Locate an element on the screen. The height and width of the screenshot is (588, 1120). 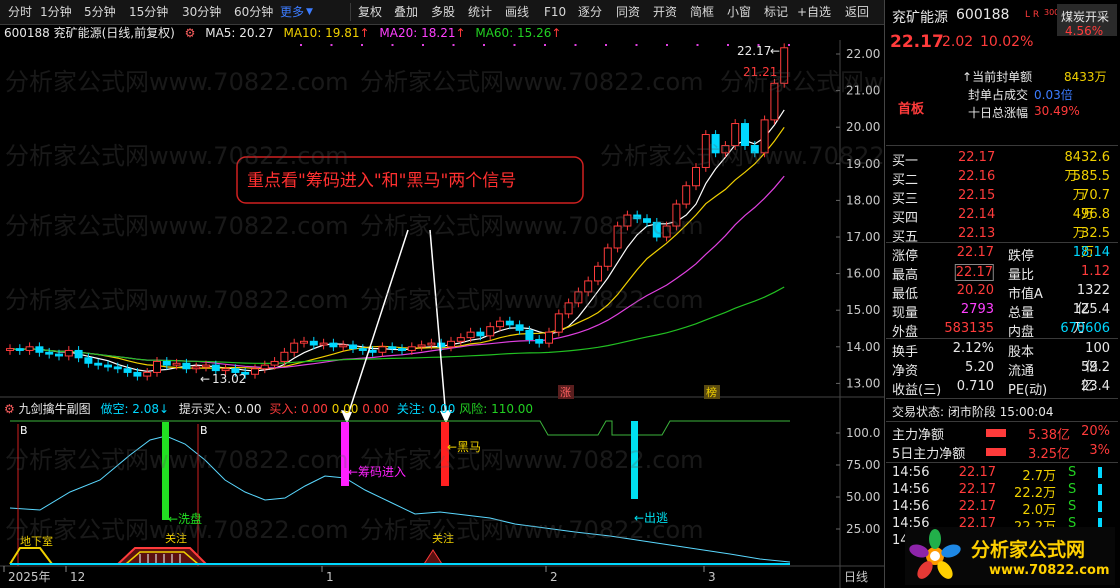
settings-icon: ⚙ is located at coordinates (190, 33).